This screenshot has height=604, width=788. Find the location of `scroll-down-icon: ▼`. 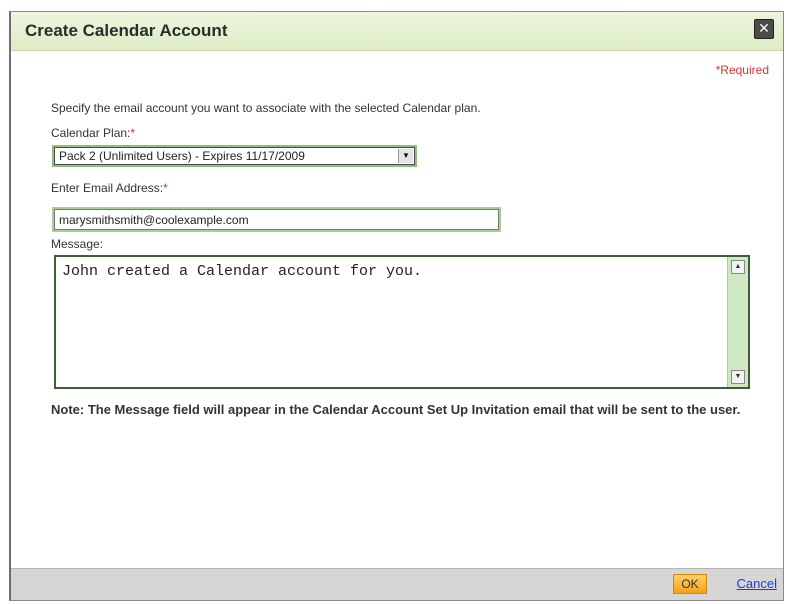

scroll-down-icon: ▼ is located at coordinates (738, 377).